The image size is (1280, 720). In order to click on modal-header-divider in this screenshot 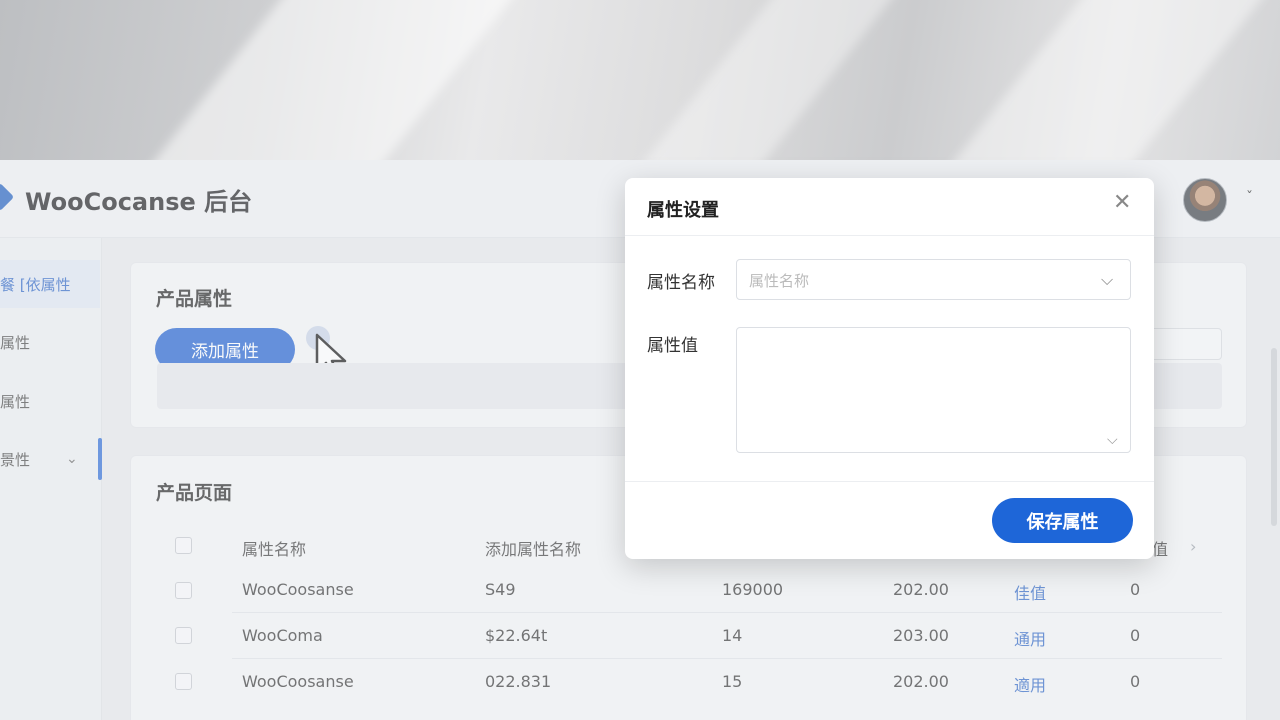, I will do `click(889, 235)`.